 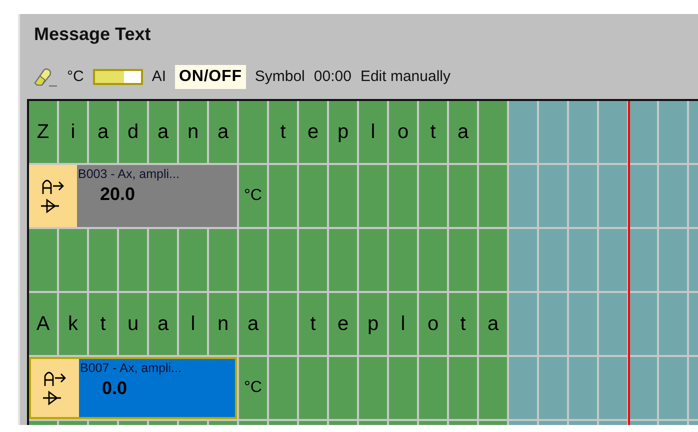 What do you see at coordinates (210, 77) in the screenshot?
I see `on-off-button: ON/OFF` at bounding box center [210, 77].